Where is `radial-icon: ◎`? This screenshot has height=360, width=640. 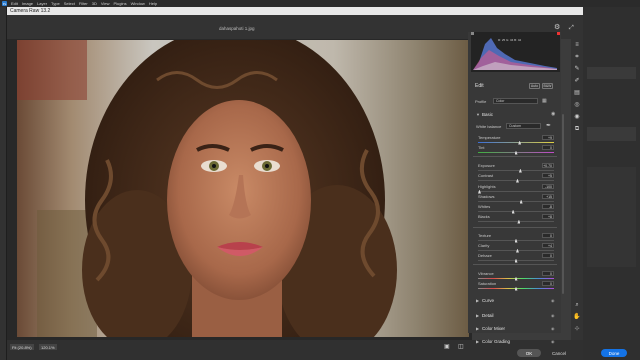
radial-icon: ◎ is located at coordinates (577, 105).